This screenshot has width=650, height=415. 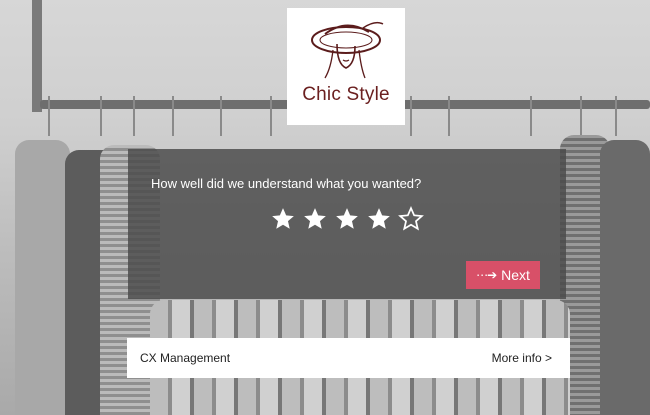 I want to click on dotted-arrow-icon: ⋯➔, so click(x=486, y=275).